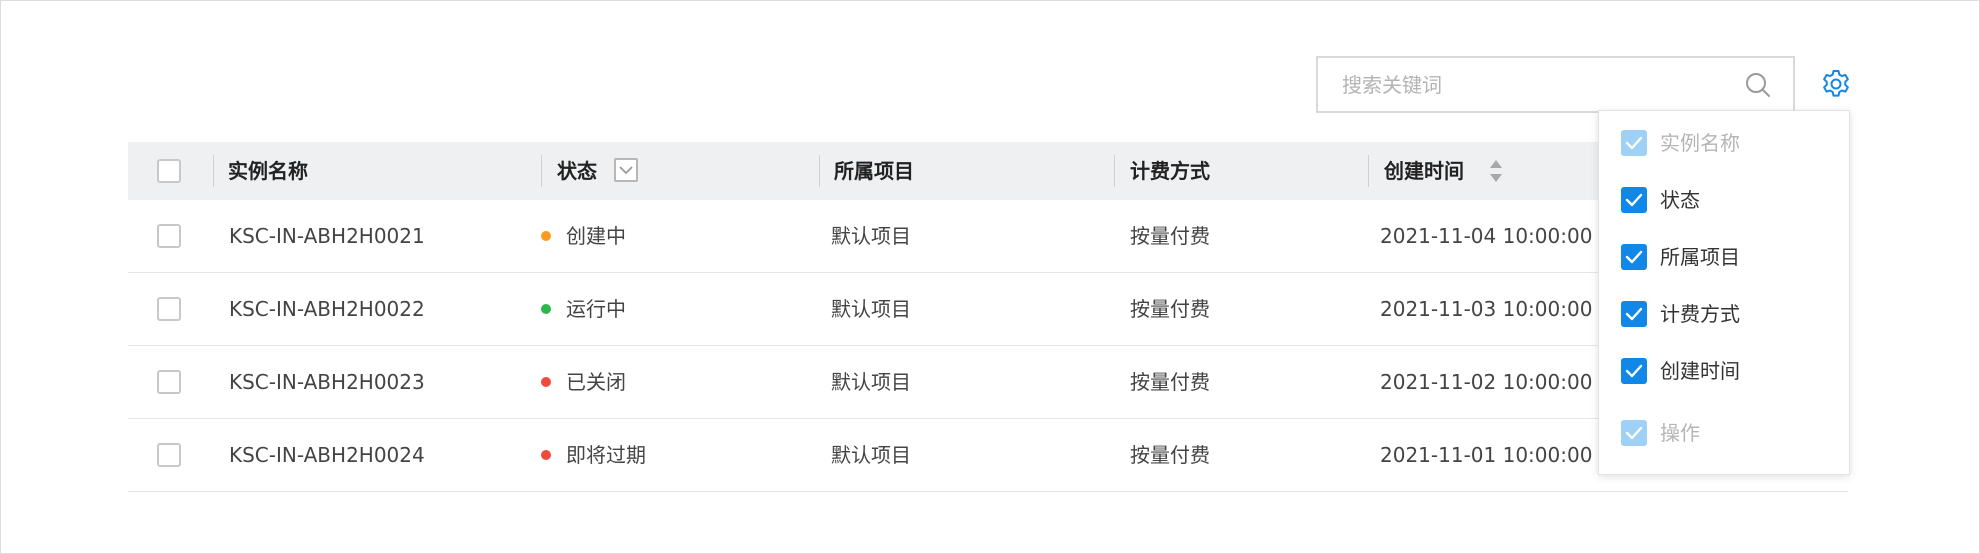  Describe the element at coordinates (988, 171) in the screenshot. I see `table-header: 实例名称 状态 所属项目 计费方式 创建时间` at that location.